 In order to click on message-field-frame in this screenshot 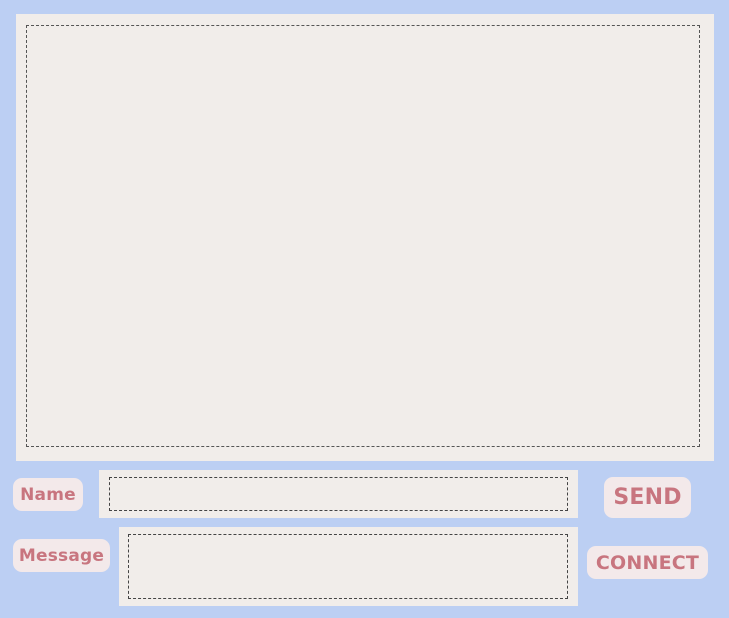, I will do `click(348, 566)`.